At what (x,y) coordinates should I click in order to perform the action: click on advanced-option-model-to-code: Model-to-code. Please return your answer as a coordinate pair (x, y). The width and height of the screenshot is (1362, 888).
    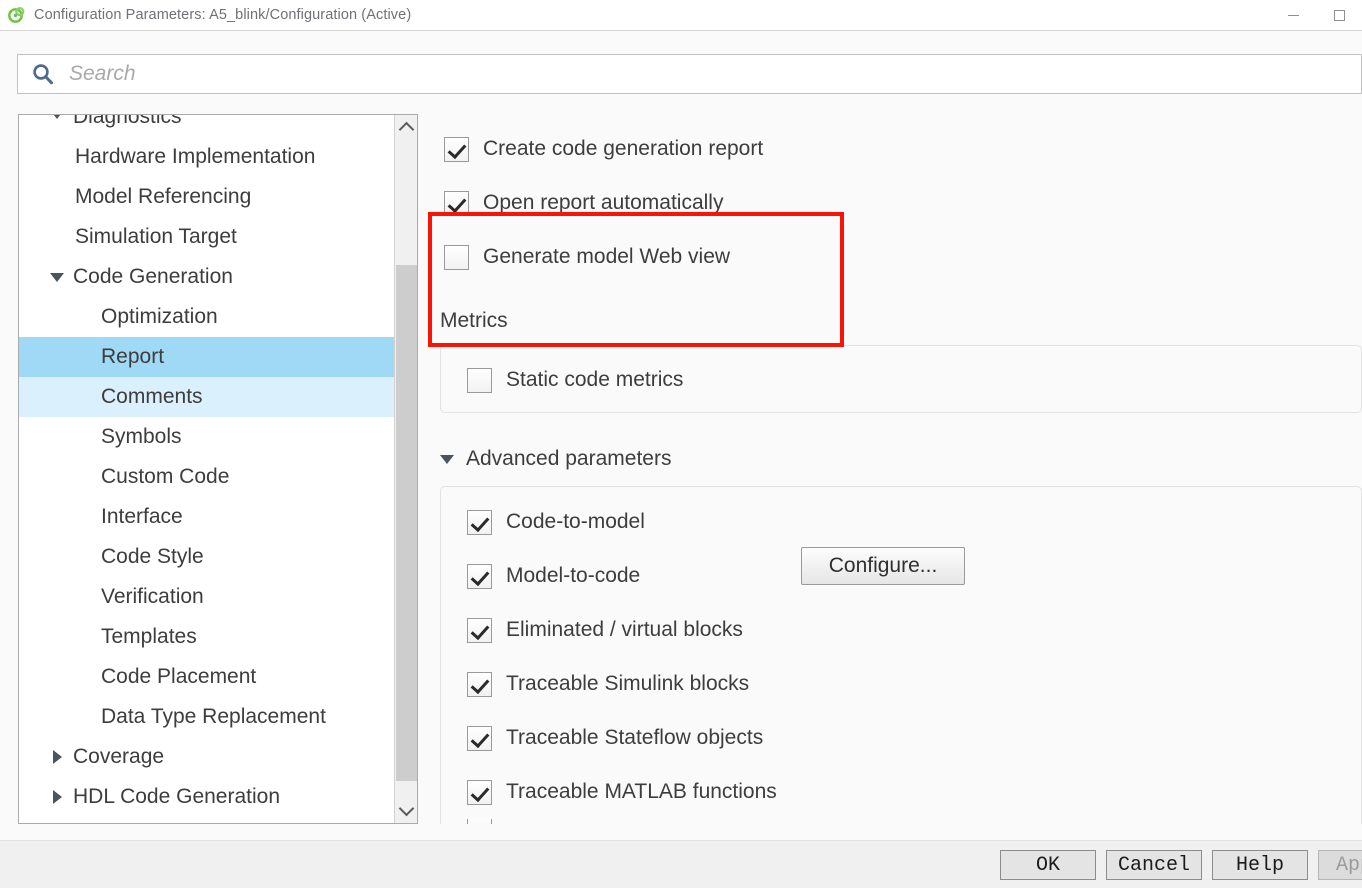
    Looking at the image, I should click on (622, 576).